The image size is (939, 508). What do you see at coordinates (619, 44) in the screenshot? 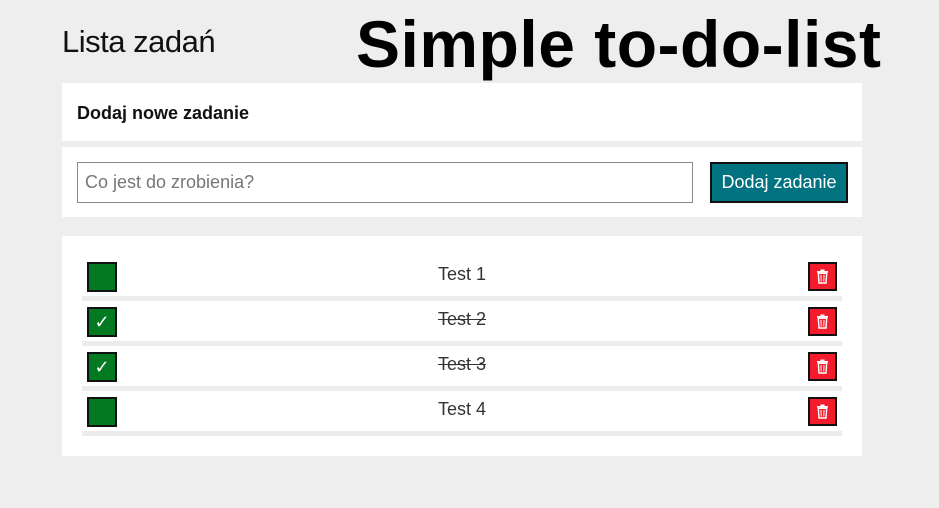
I see `hero-title: Simple to-do-list` at bounding box center [619, 44].